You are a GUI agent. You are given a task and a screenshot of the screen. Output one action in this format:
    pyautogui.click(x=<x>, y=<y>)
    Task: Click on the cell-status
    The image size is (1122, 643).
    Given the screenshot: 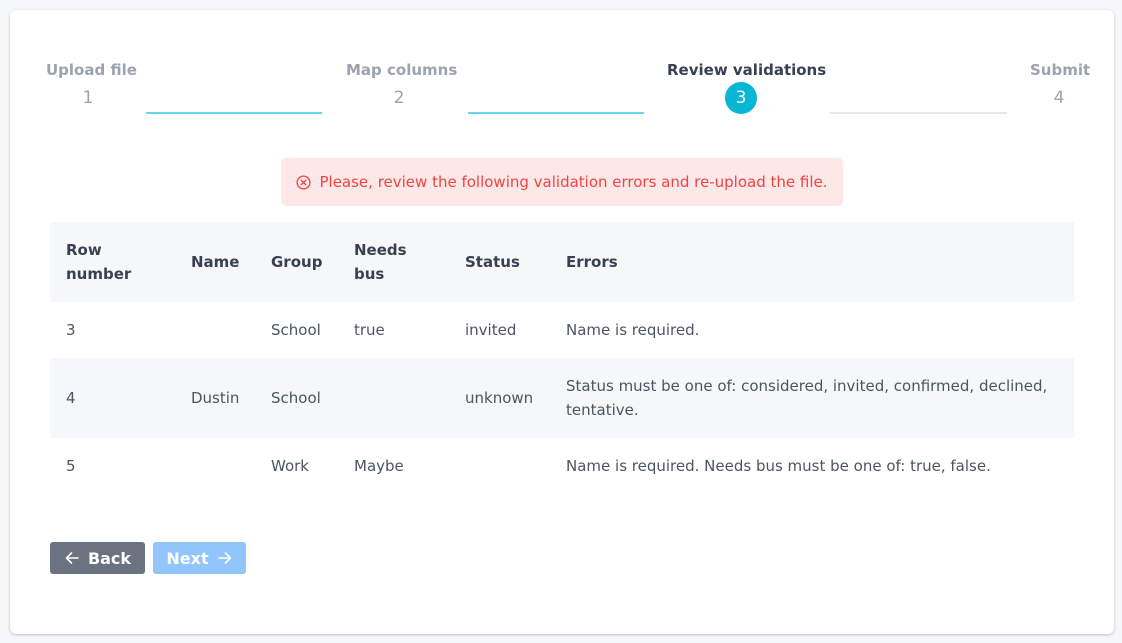 What is the action you would take?
    pyautogui.click(x=499, y=466)
    